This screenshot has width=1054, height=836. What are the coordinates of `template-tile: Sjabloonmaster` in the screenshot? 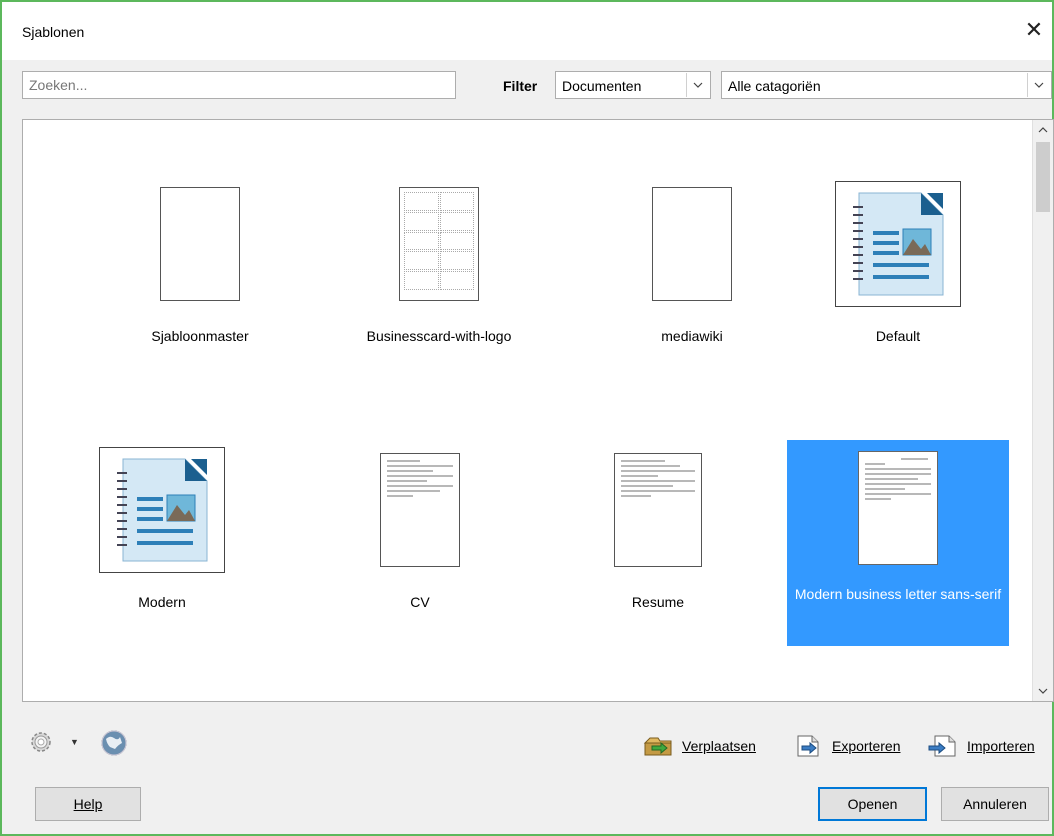 It's located at (200, 283).